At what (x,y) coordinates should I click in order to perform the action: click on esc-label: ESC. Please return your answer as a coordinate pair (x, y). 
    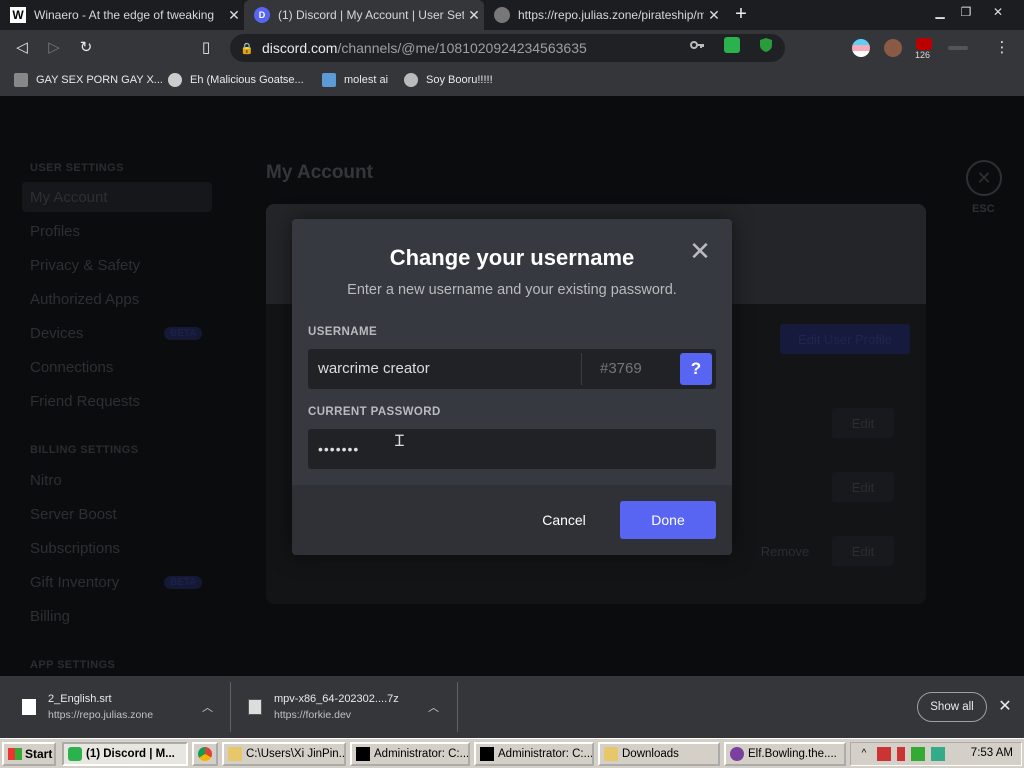
    Looking at the image, I should click on (983, 209).